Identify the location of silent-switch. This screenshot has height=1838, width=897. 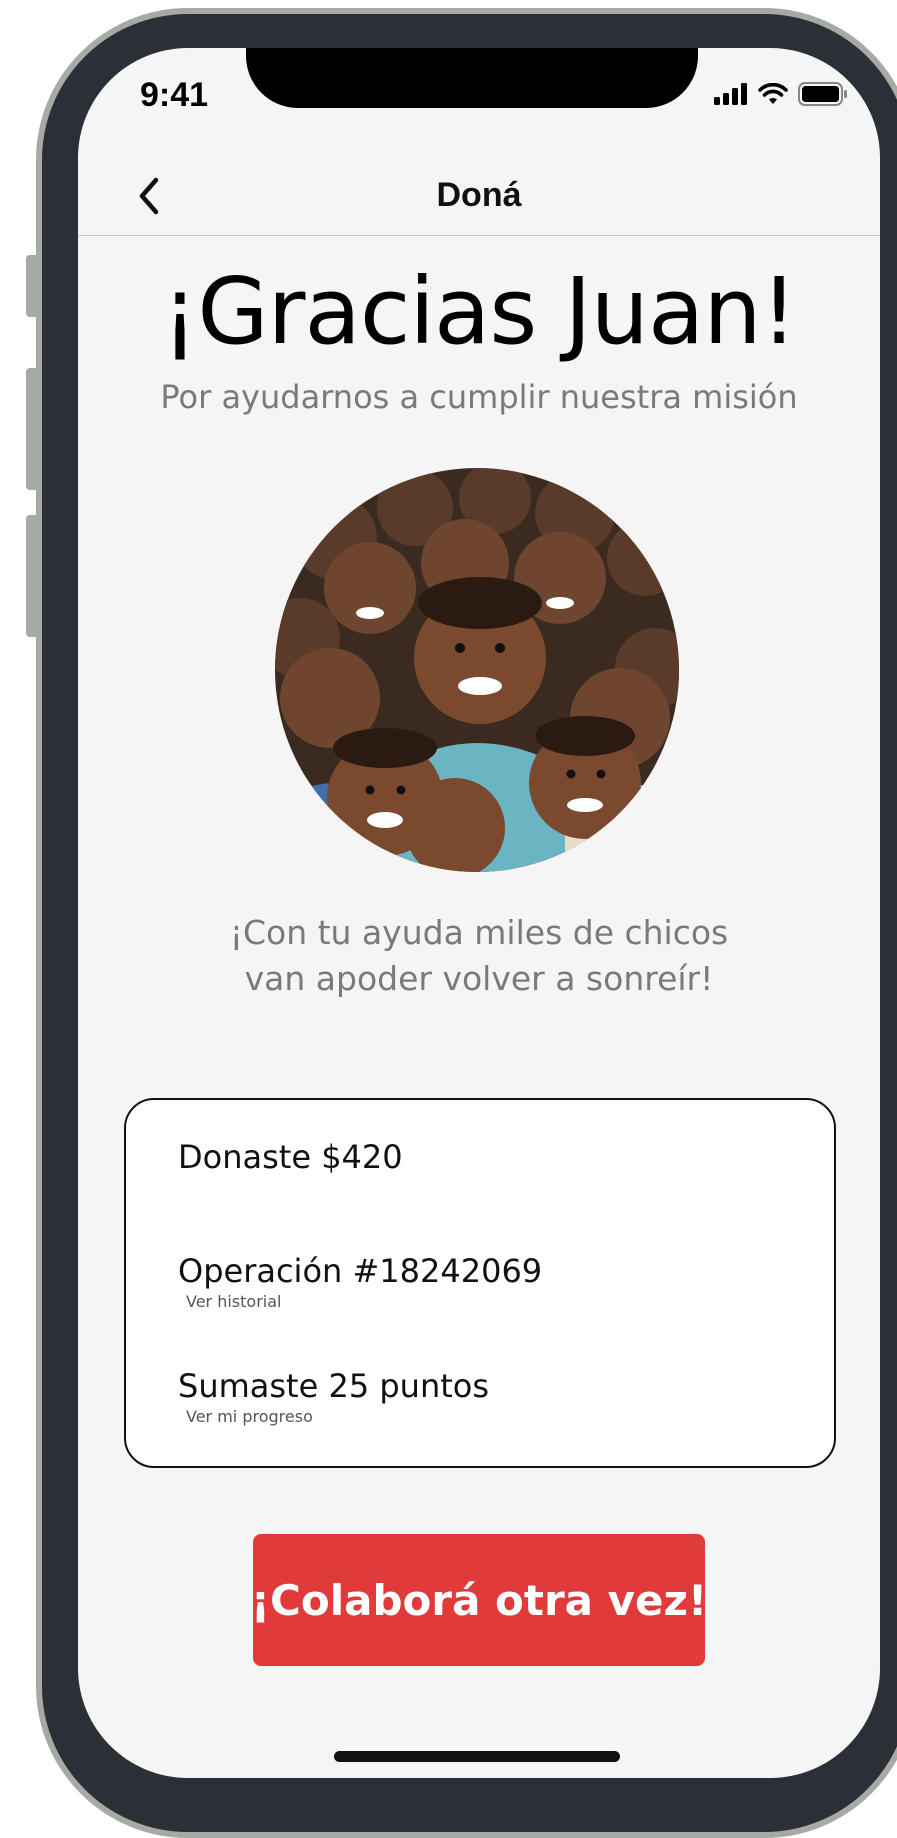
(31, 286).